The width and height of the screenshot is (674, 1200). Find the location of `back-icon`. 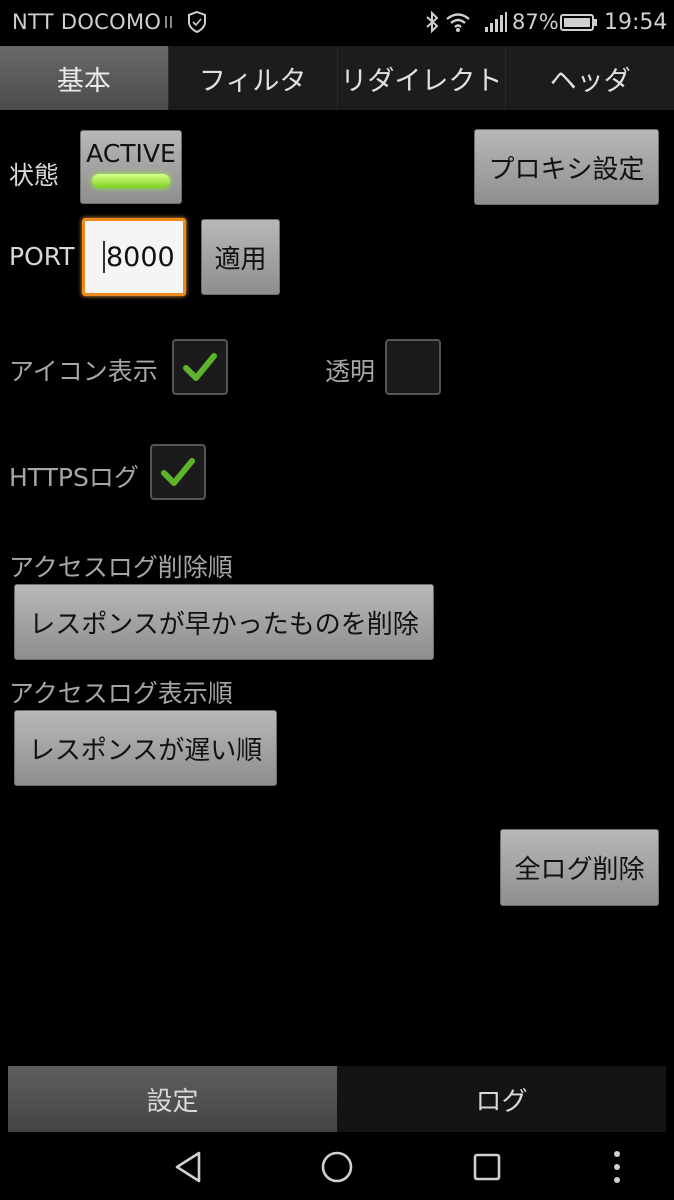

back-icon is located at coordinates (188, 1167).